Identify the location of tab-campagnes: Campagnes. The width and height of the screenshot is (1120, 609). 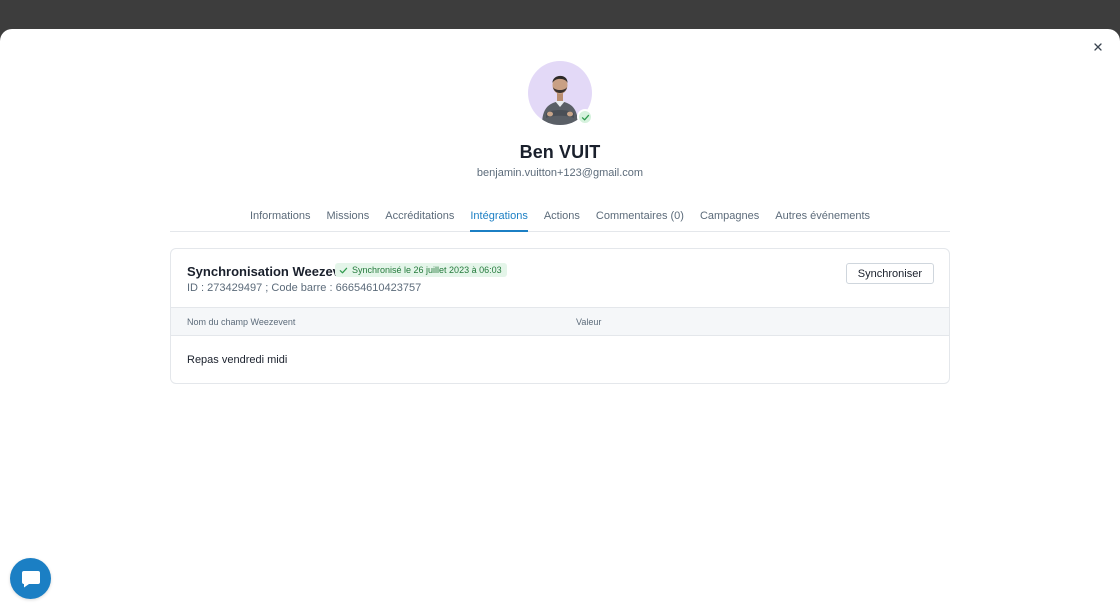
(729, 216).